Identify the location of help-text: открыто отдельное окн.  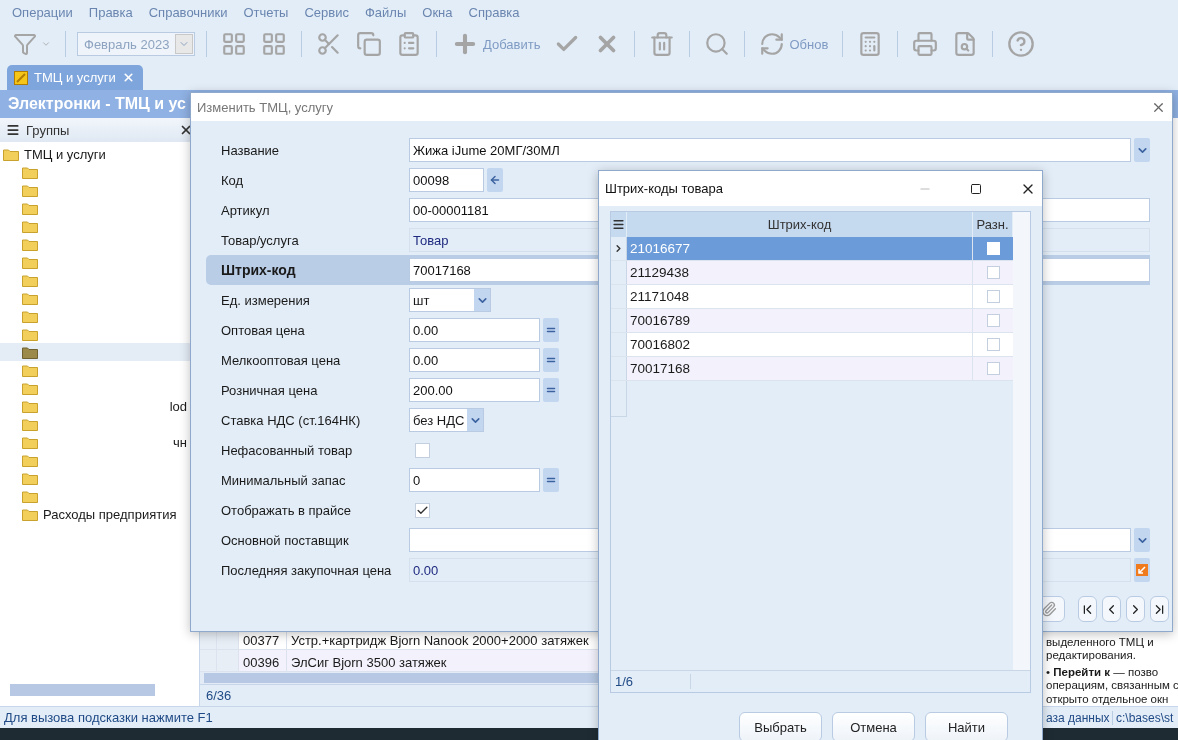
(1108, 699).